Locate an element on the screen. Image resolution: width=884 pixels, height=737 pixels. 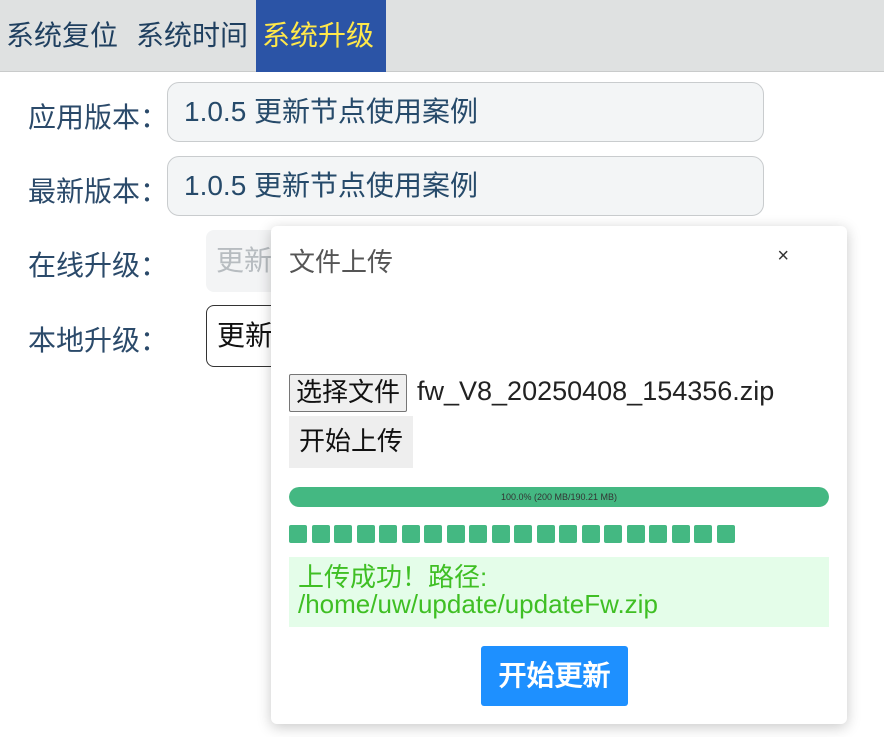
start-upload-button: 开始上传 is located at coordinates (351, 442).